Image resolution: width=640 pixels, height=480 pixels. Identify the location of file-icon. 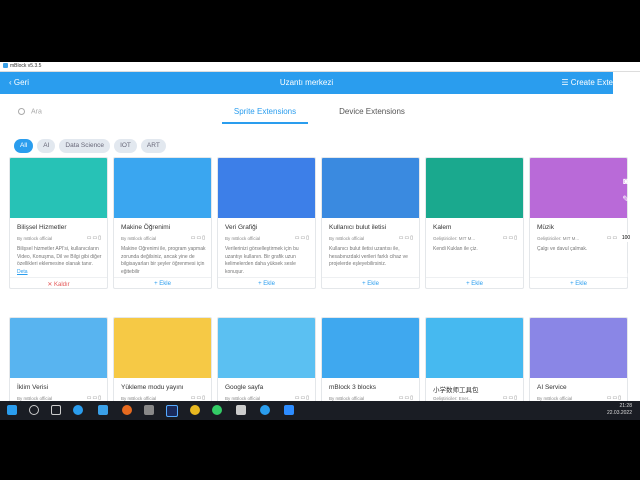
(241, 410).